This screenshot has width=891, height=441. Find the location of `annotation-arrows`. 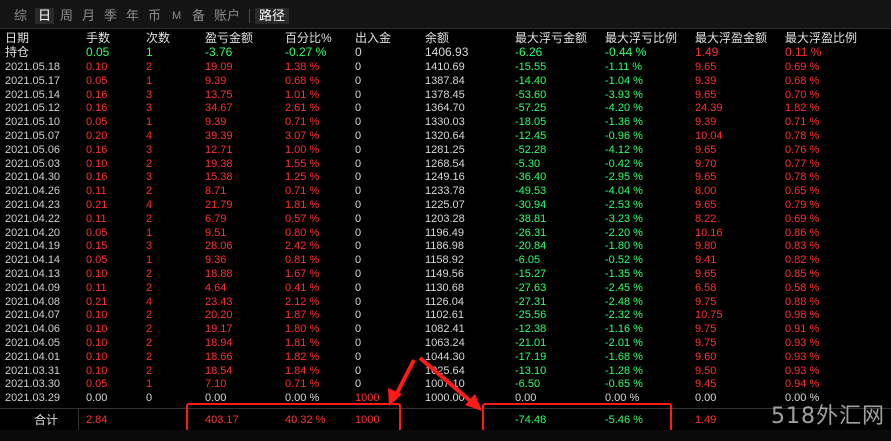

annotation-arrows is located at coordinates (435, 383).